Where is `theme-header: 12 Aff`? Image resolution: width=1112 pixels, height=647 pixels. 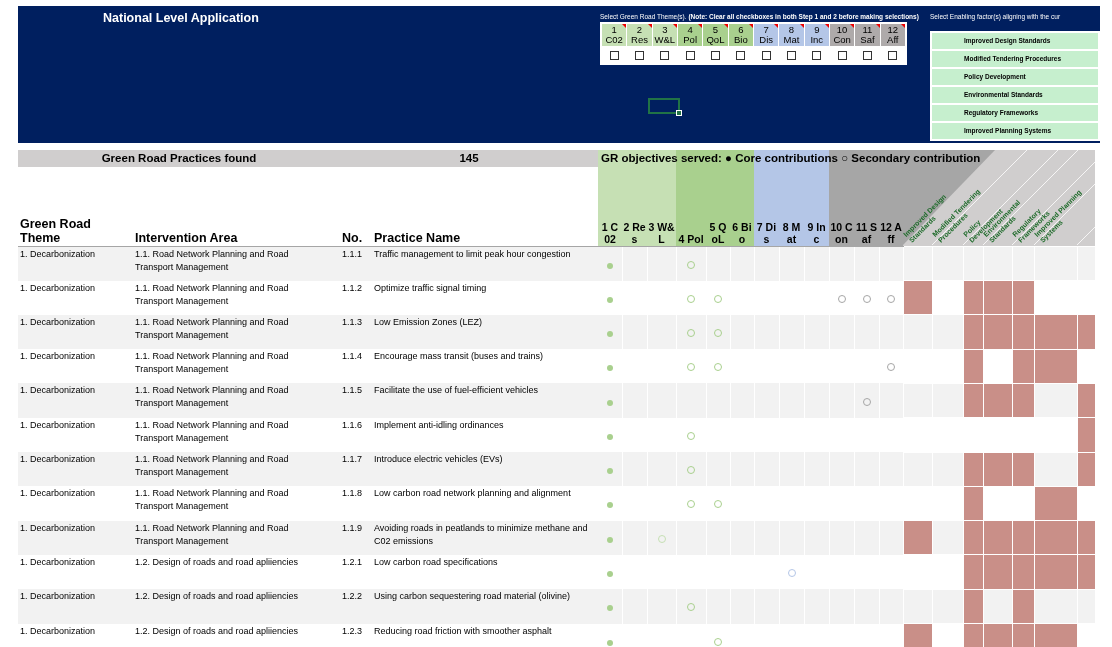
theme-header: 12 Aff is located at coordinates (892, 35).